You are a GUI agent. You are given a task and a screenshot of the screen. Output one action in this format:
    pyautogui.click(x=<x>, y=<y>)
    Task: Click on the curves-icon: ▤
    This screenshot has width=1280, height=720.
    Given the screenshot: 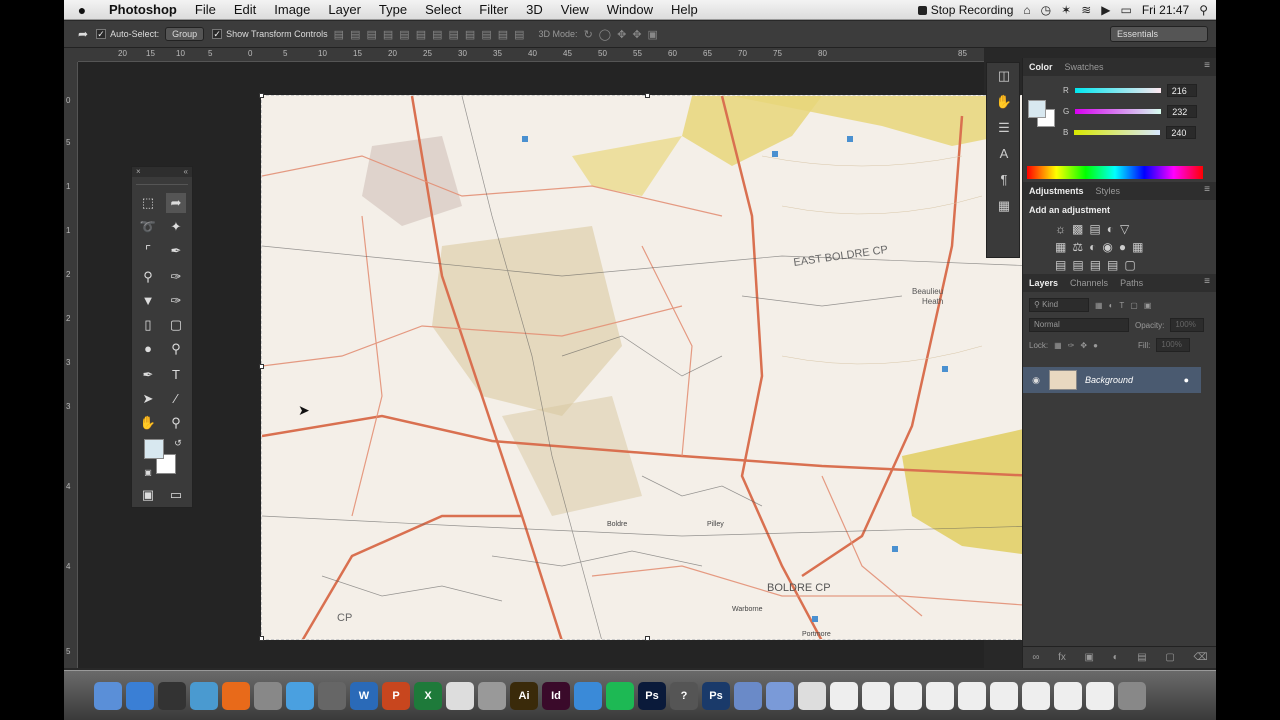 What is the action you would take?
    pyautogui.click(x=1094, y=229)
    